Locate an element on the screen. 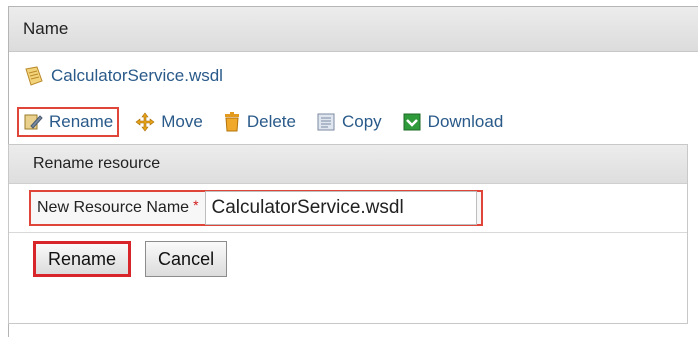 This screenshot has height=337, width=698. new-name-input is located at coordinates (340, 208).